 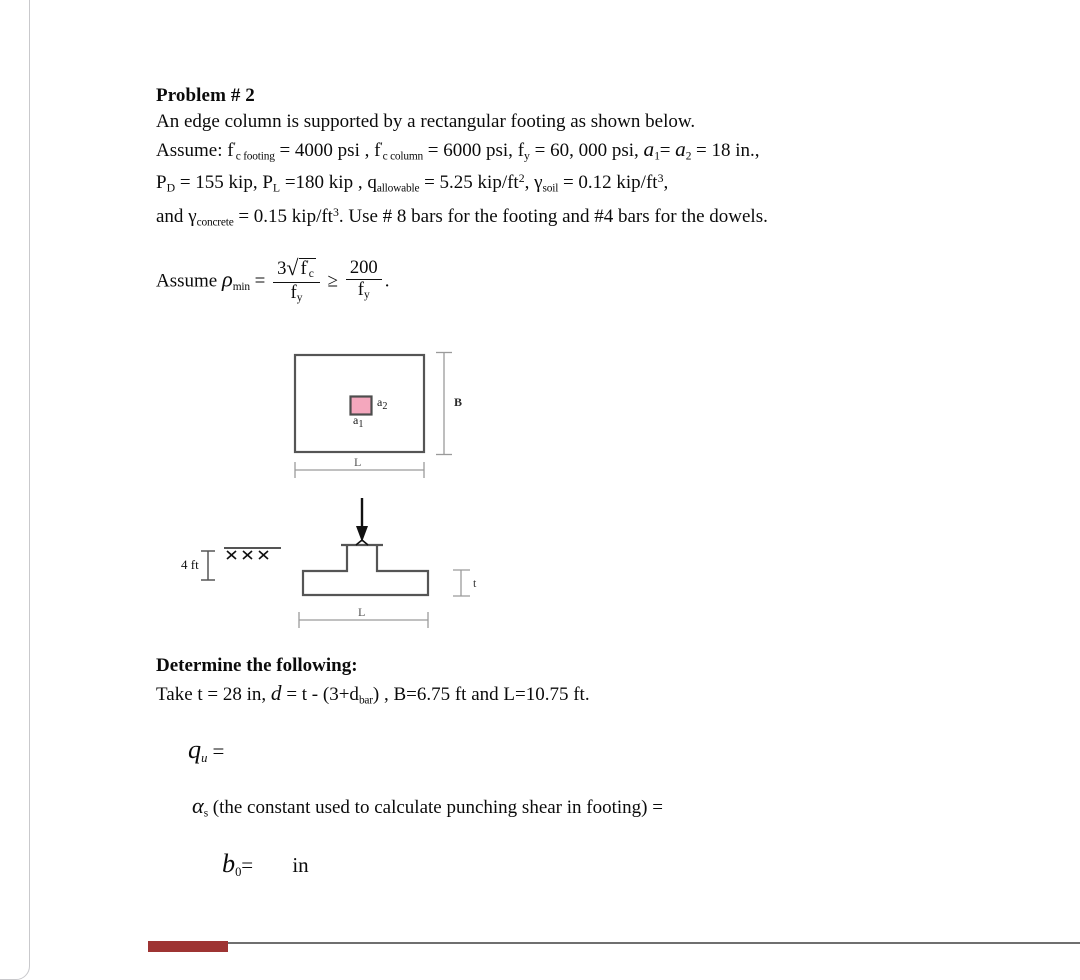 I want to click on label-a1: a1, so click(x=358, y=421).